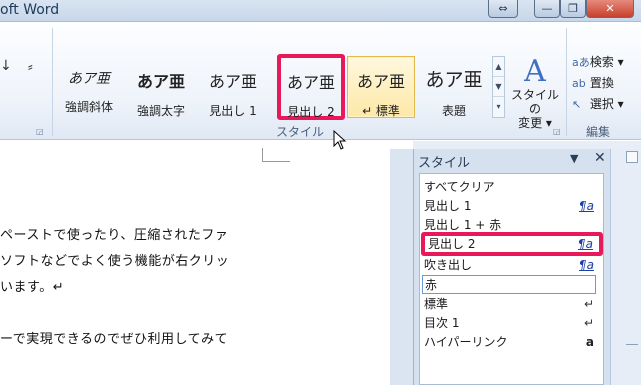  Describe the element at coordinates (452, 244) in the screenshot. I see `style-item-label: 見出し 2` at that location.